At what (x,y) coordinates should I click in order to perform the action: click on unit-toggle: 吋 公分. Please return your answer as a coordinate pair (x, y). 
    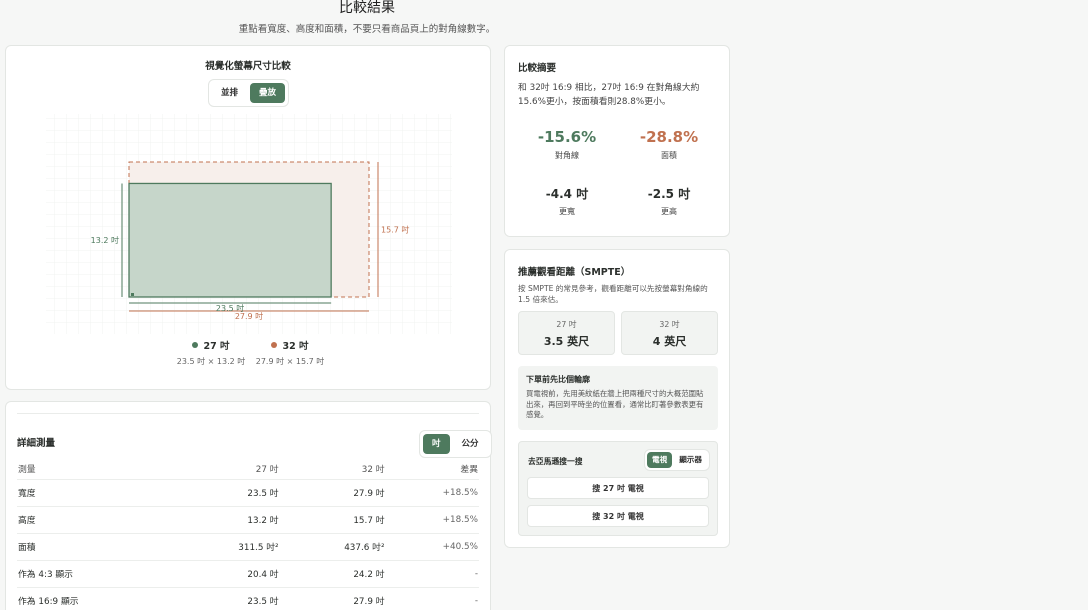
    Looking at the image, I should click on (455, 444).